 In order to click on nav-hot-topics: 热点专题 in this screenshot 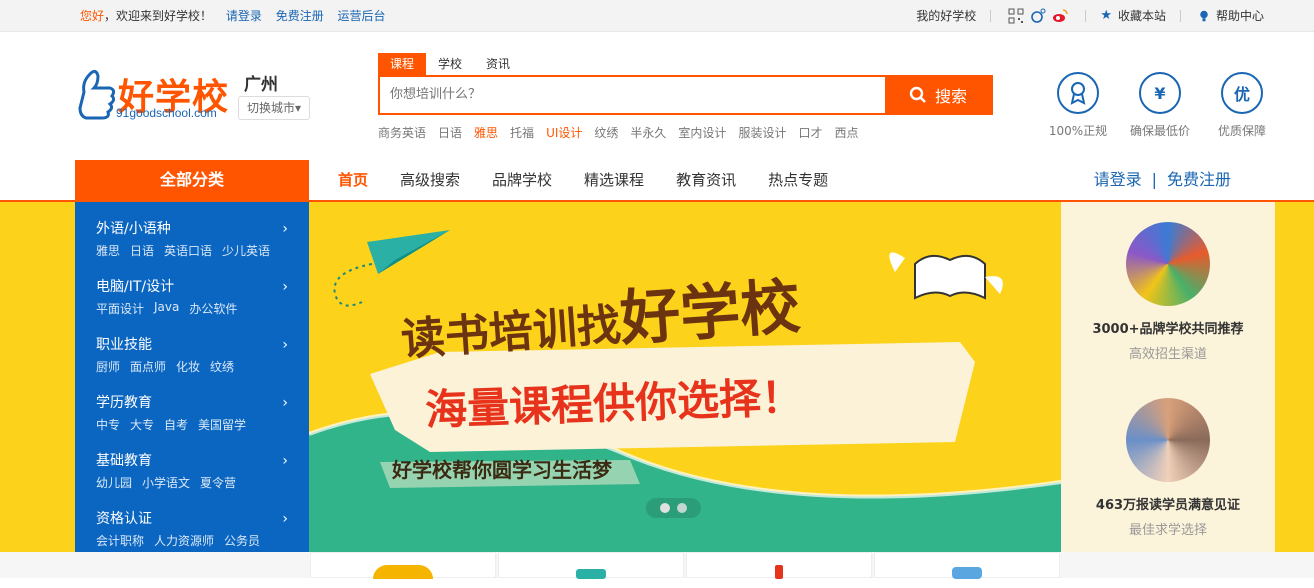, I will do `click(798, 180)`.